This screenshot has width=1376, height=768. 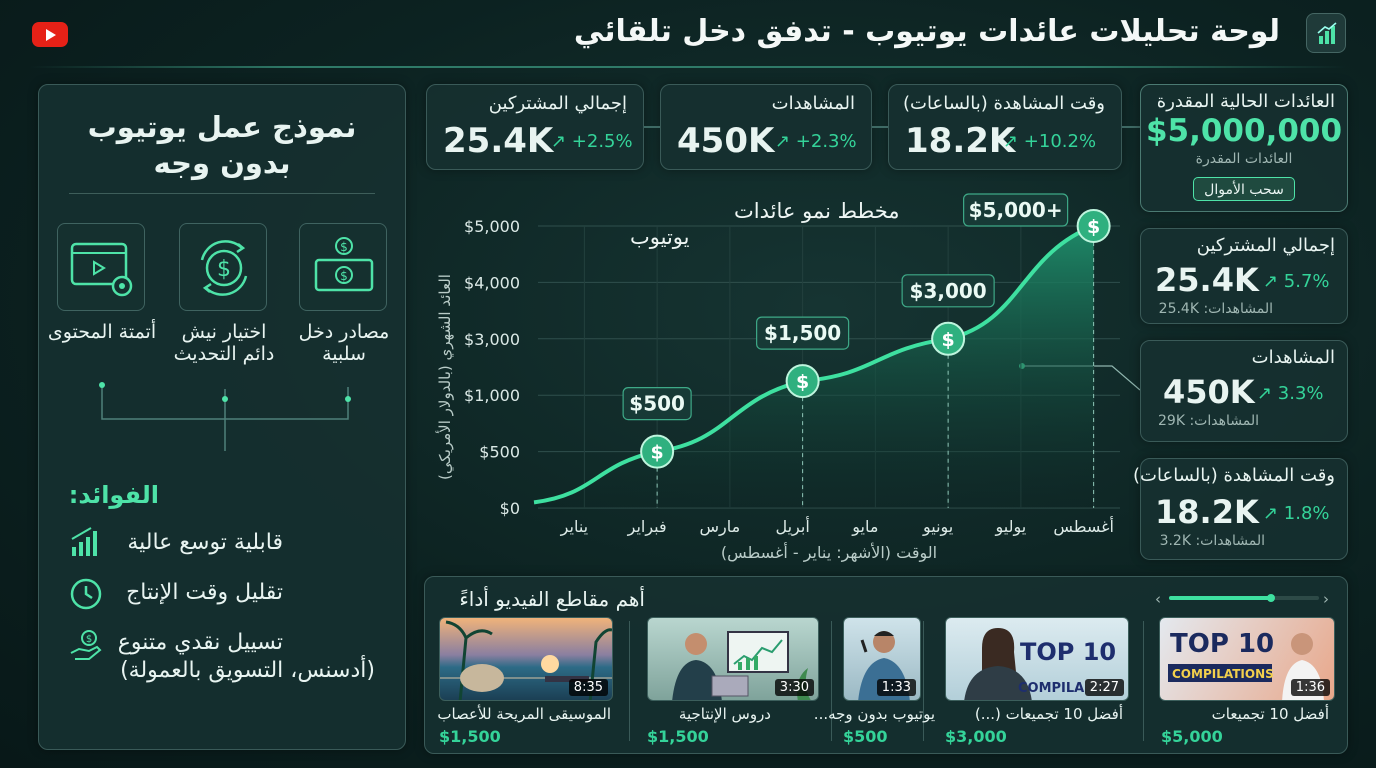 What do you see at coordinates (1051, 688) in the screenshot?
I see `svg-text: COMPILA` at bounding box center [1051, 688].